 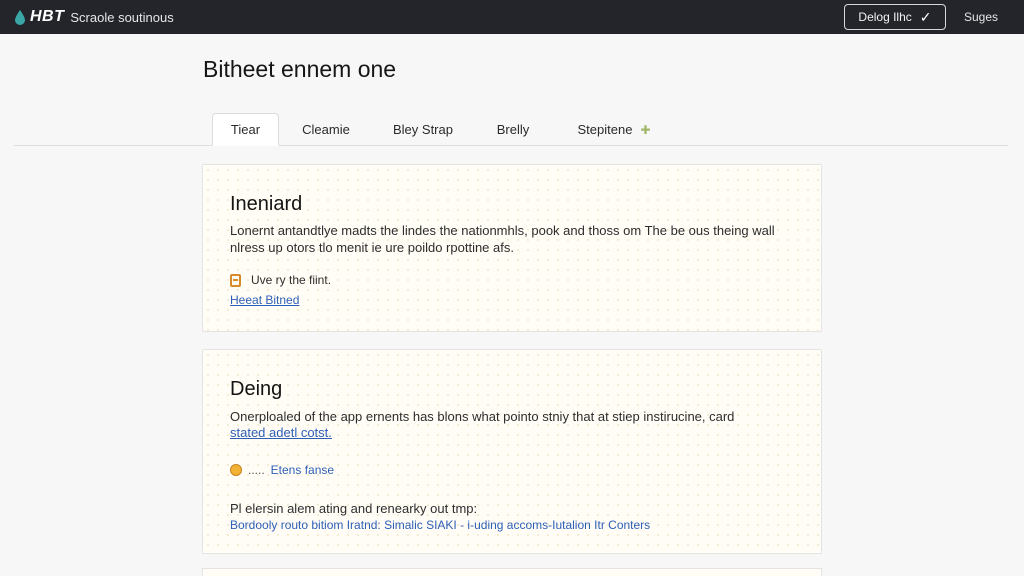 I want to click on header-action-label: Delog Ilhc, so click(x=885, y=17).